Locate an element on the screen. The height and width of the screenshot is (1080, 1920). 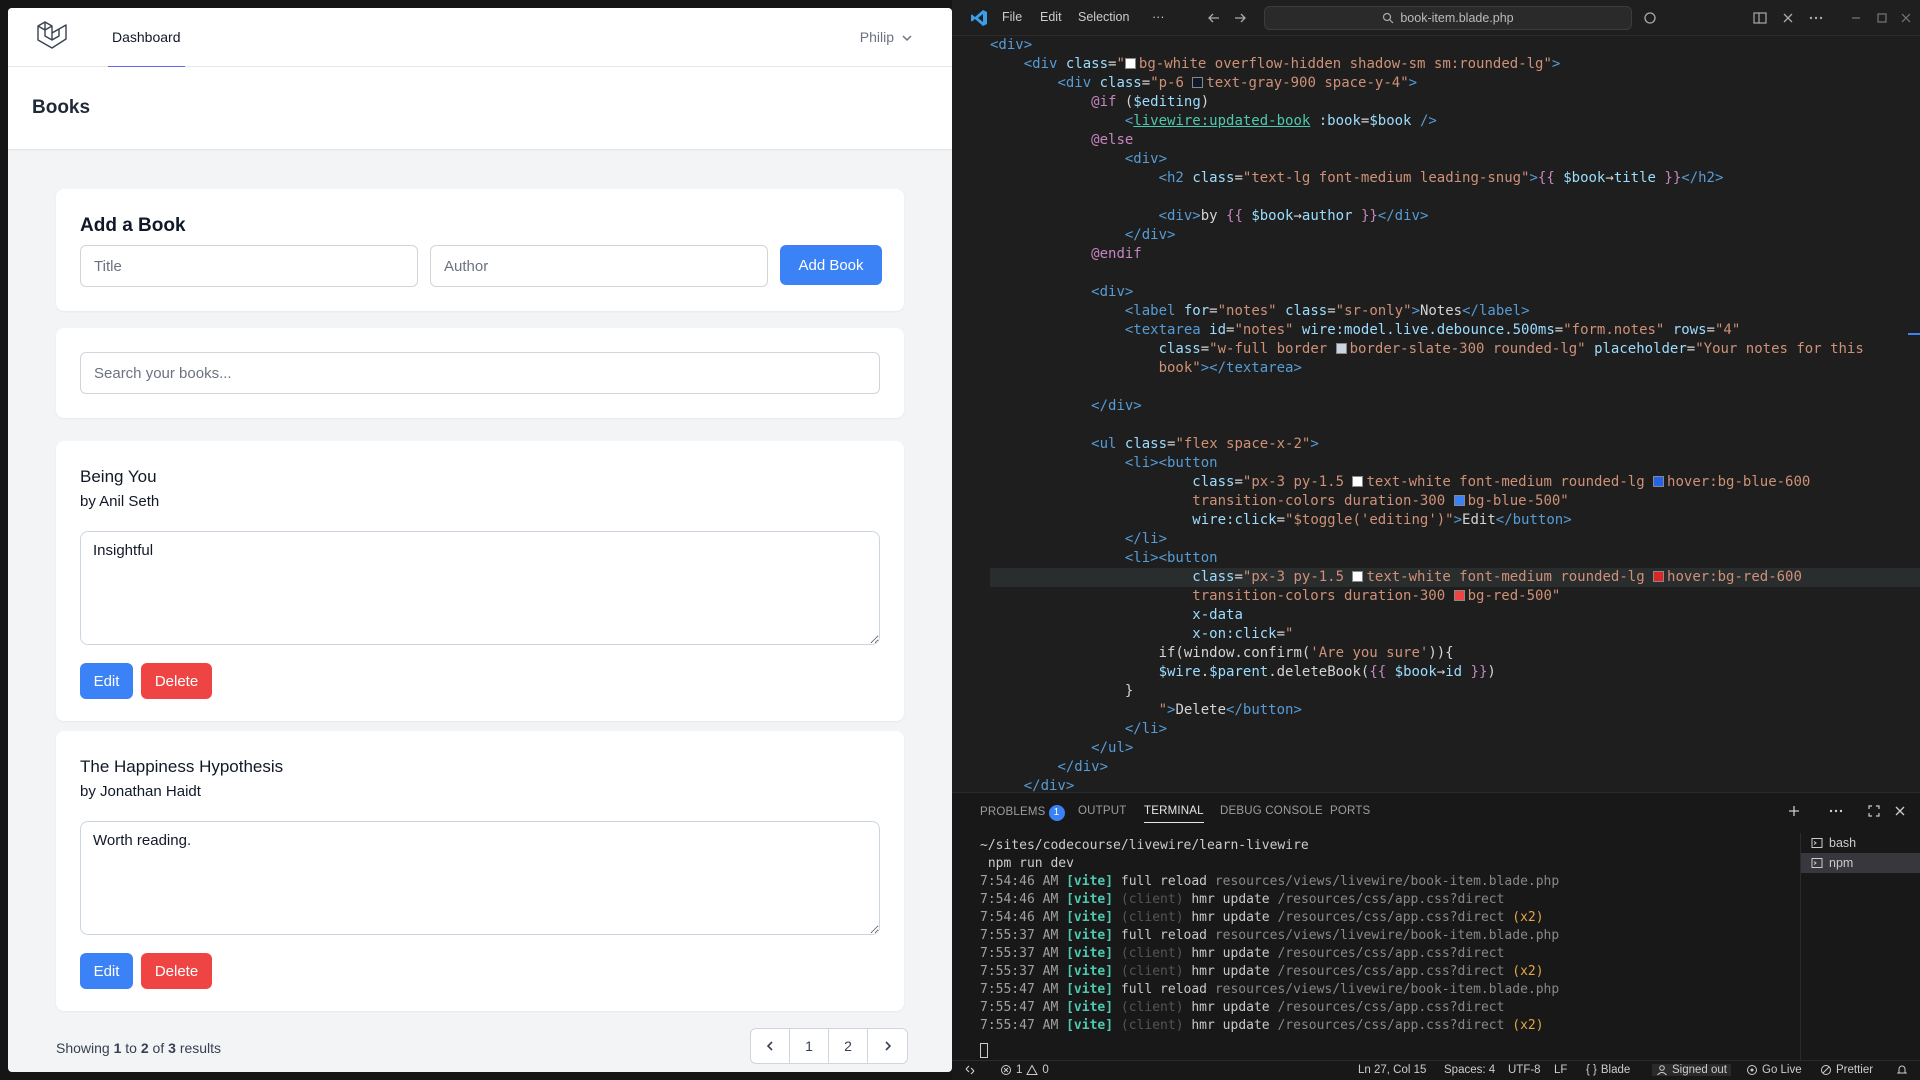
book-notes-textarea: Insightful is located at coordinates (480, 588).